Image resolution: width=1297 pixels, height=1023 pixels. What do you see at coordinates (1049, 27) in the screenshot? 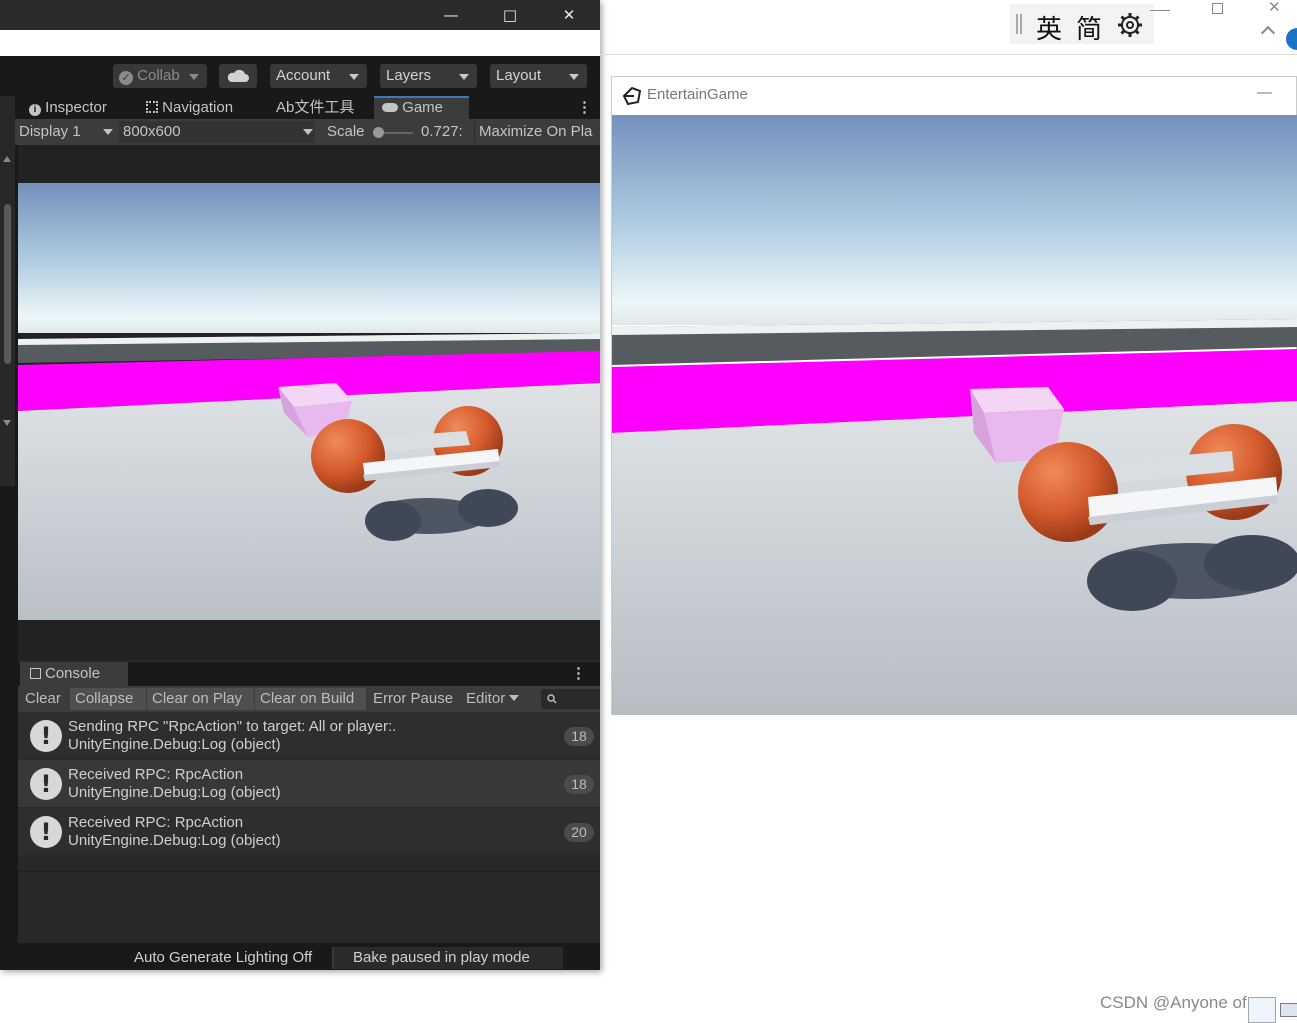
I see `ime-mode-toggle: 英` at bounding box center [1049, 27].